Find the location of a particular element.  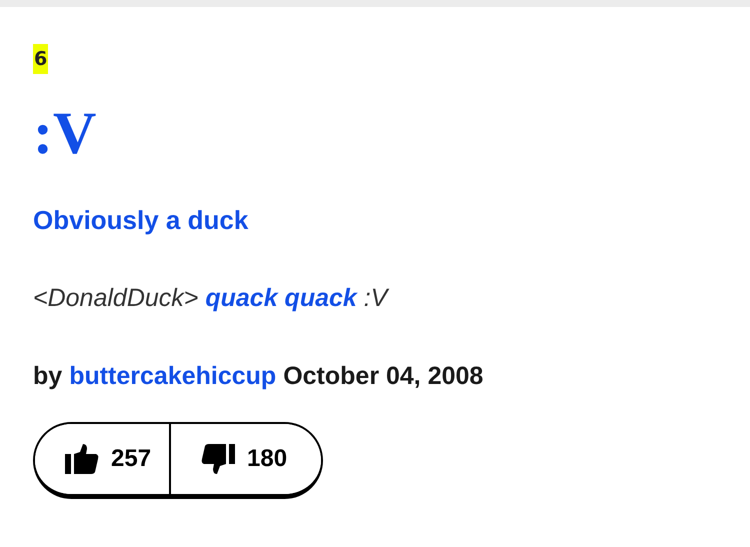

definition-text: Obviously a duck is located at coordinates (140, 220).